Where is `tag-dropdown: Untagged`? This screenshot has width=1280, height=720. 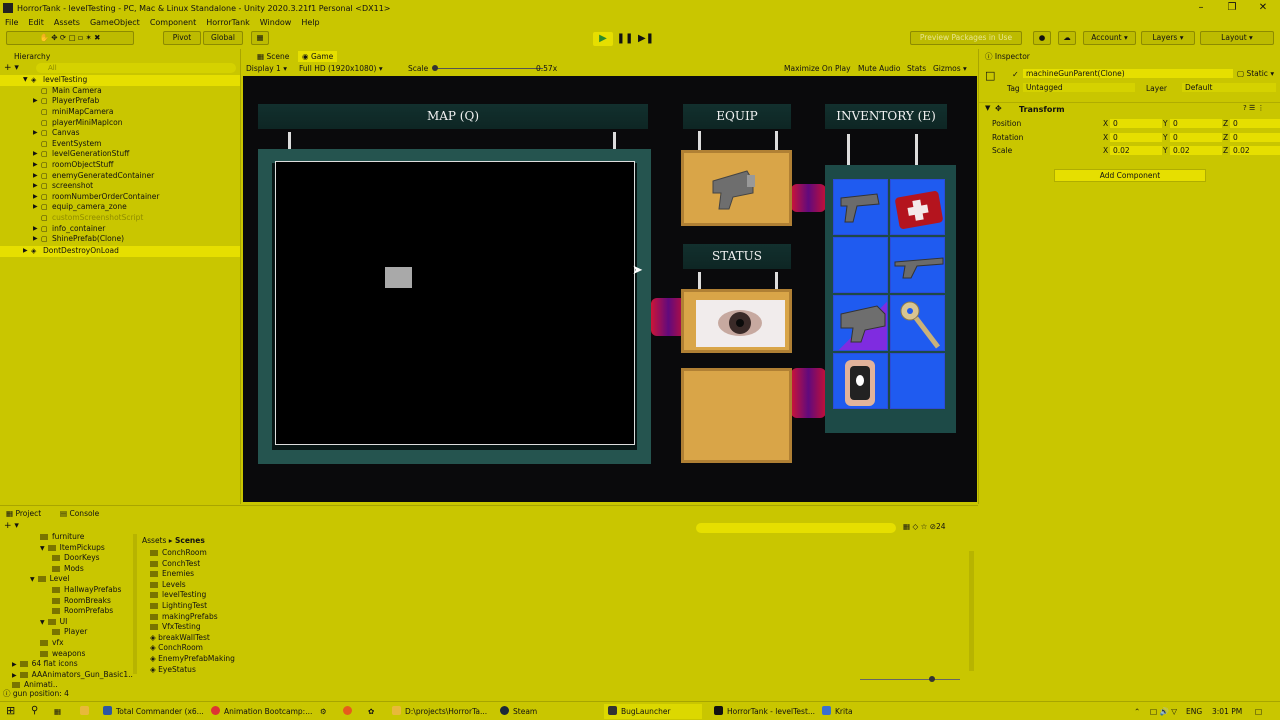
tag-dropdown: Untagged is located at coordinates (1079, 87).